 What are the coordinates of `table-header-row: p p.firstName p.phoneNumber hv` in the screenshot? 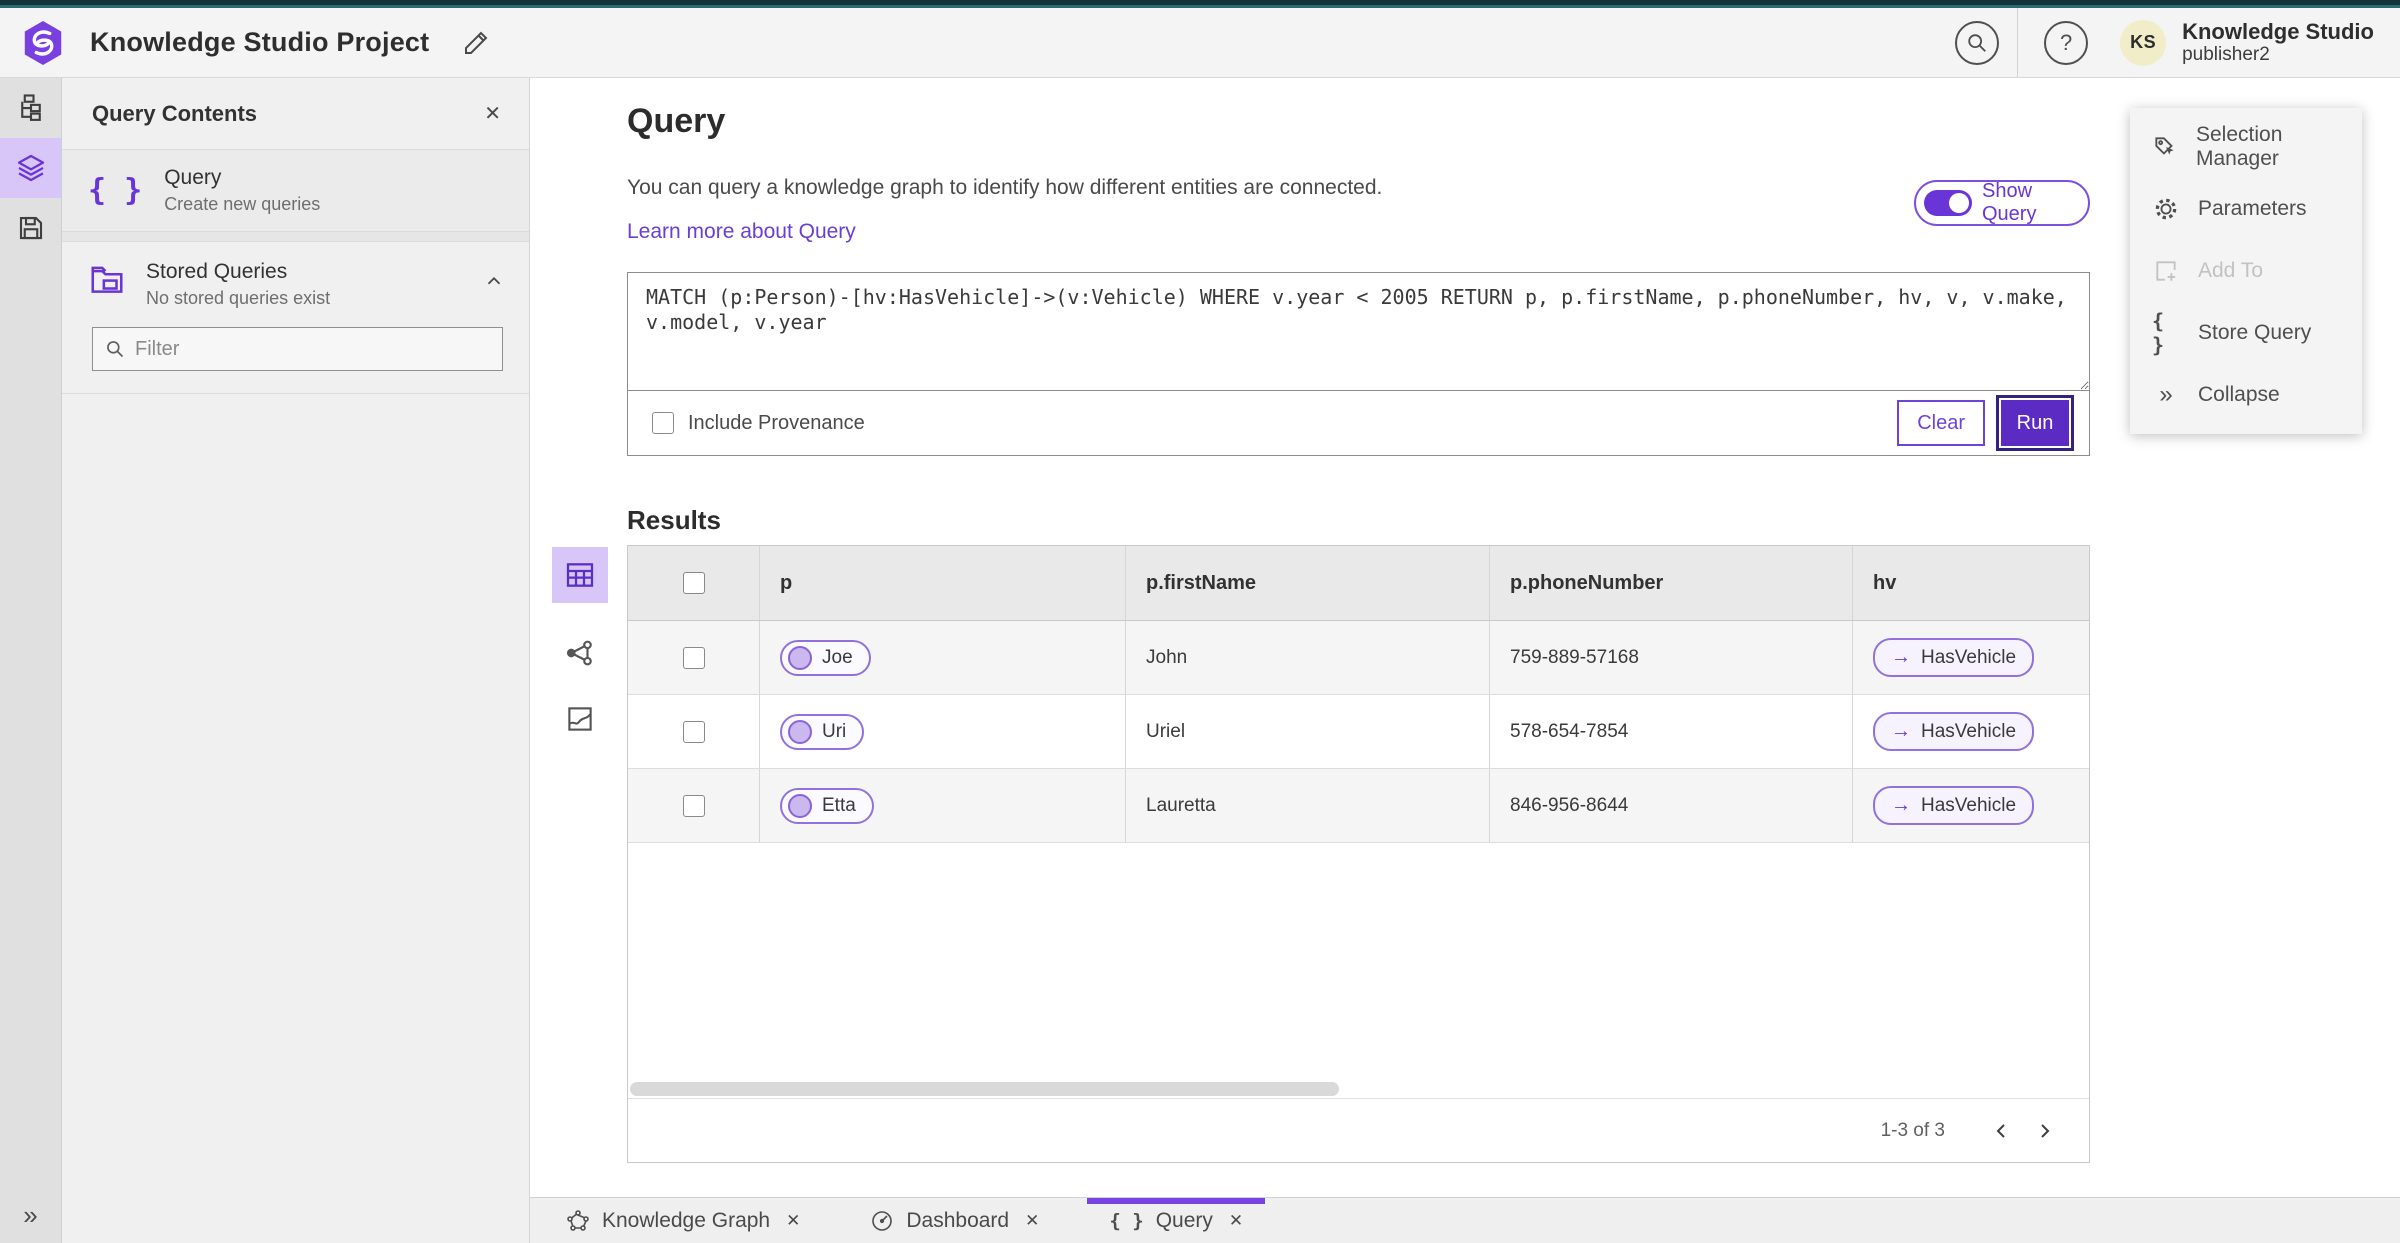 It's located at (1358, 583).